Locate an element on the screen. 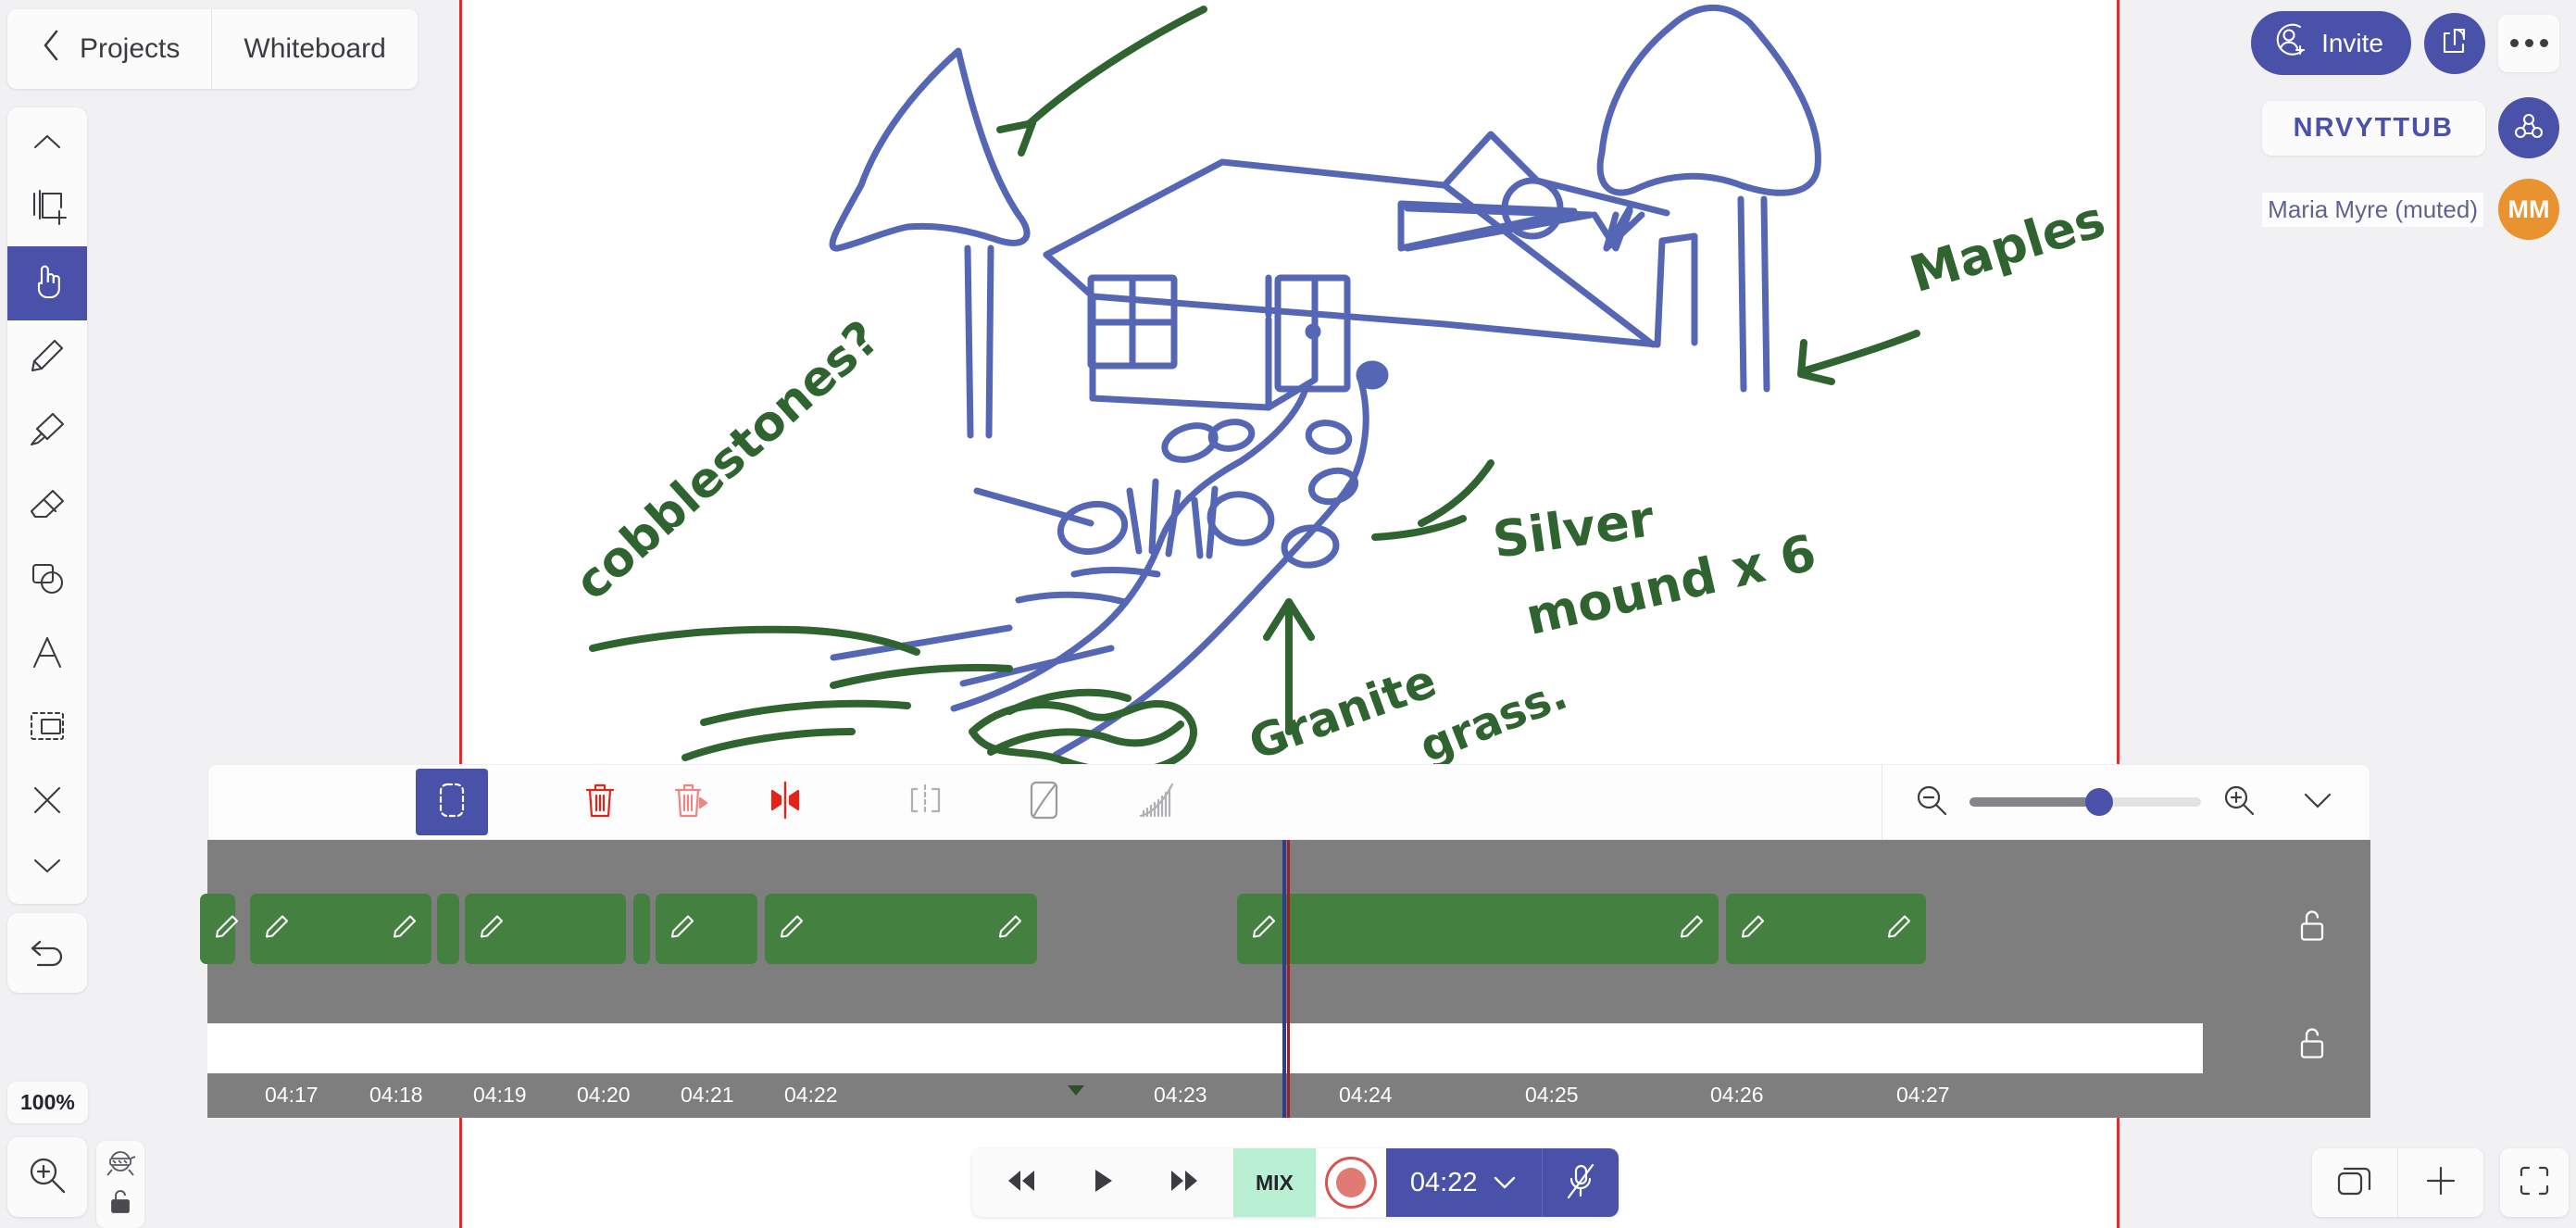  duplicate-pages-button is located at coordinates (2355, 1182).